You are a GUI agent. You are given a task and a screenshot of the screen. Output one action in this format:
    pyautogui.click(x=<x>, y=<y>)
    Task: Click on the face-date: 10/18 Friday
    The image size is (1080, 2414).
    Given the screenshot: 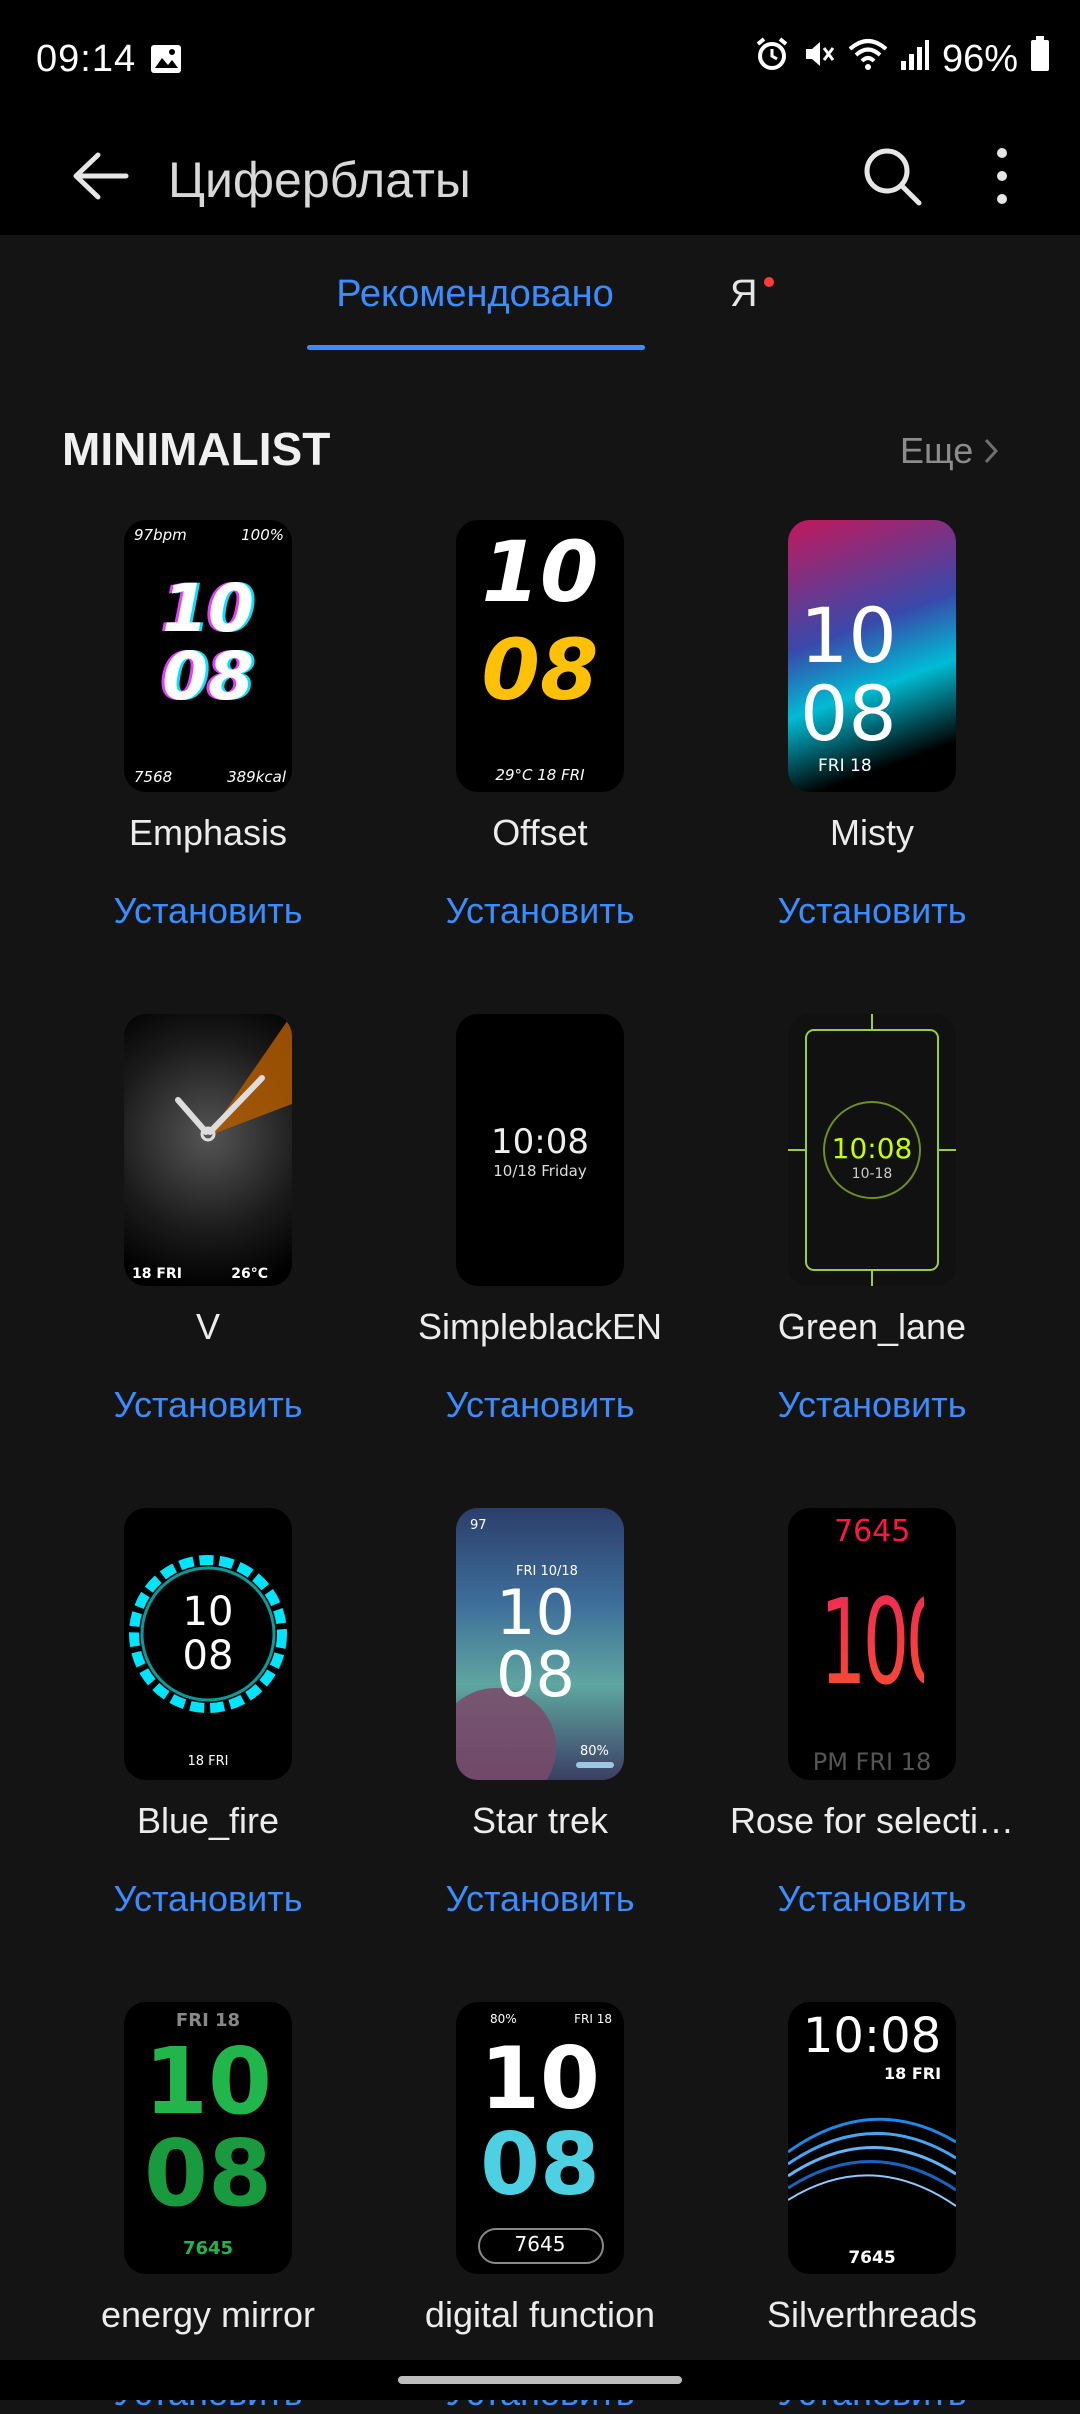 What is the action you would take?
    pyautogui.click(x=540, y=1171)
    